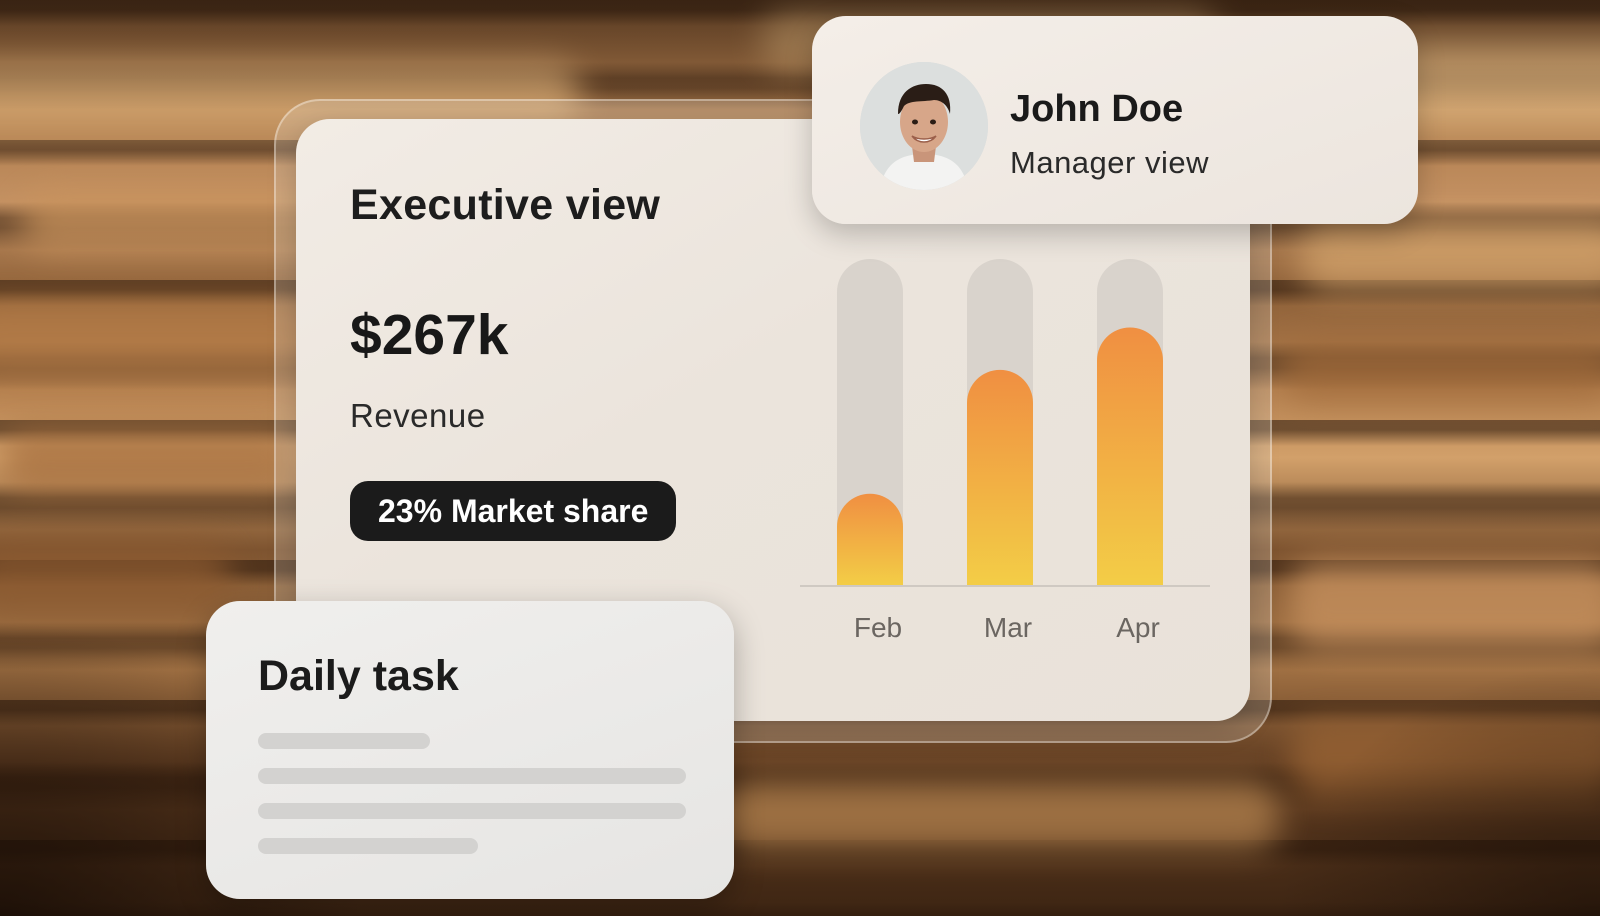  What do you see at coordinates (418, 415) in the screenshot?
I see `revenue-label: Revenue` at bounding box center [418, 415].